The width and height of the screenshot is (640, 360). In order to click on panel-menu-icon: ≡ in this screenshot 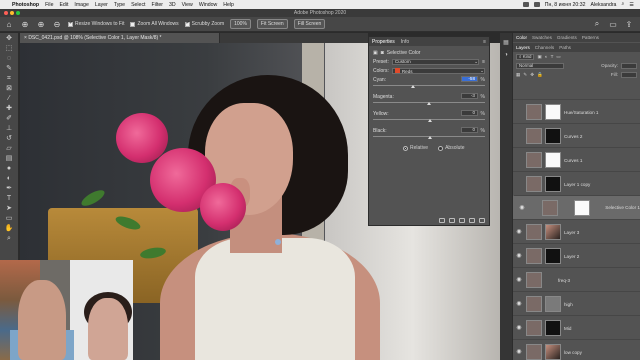, I will do `click(484, 42)`.